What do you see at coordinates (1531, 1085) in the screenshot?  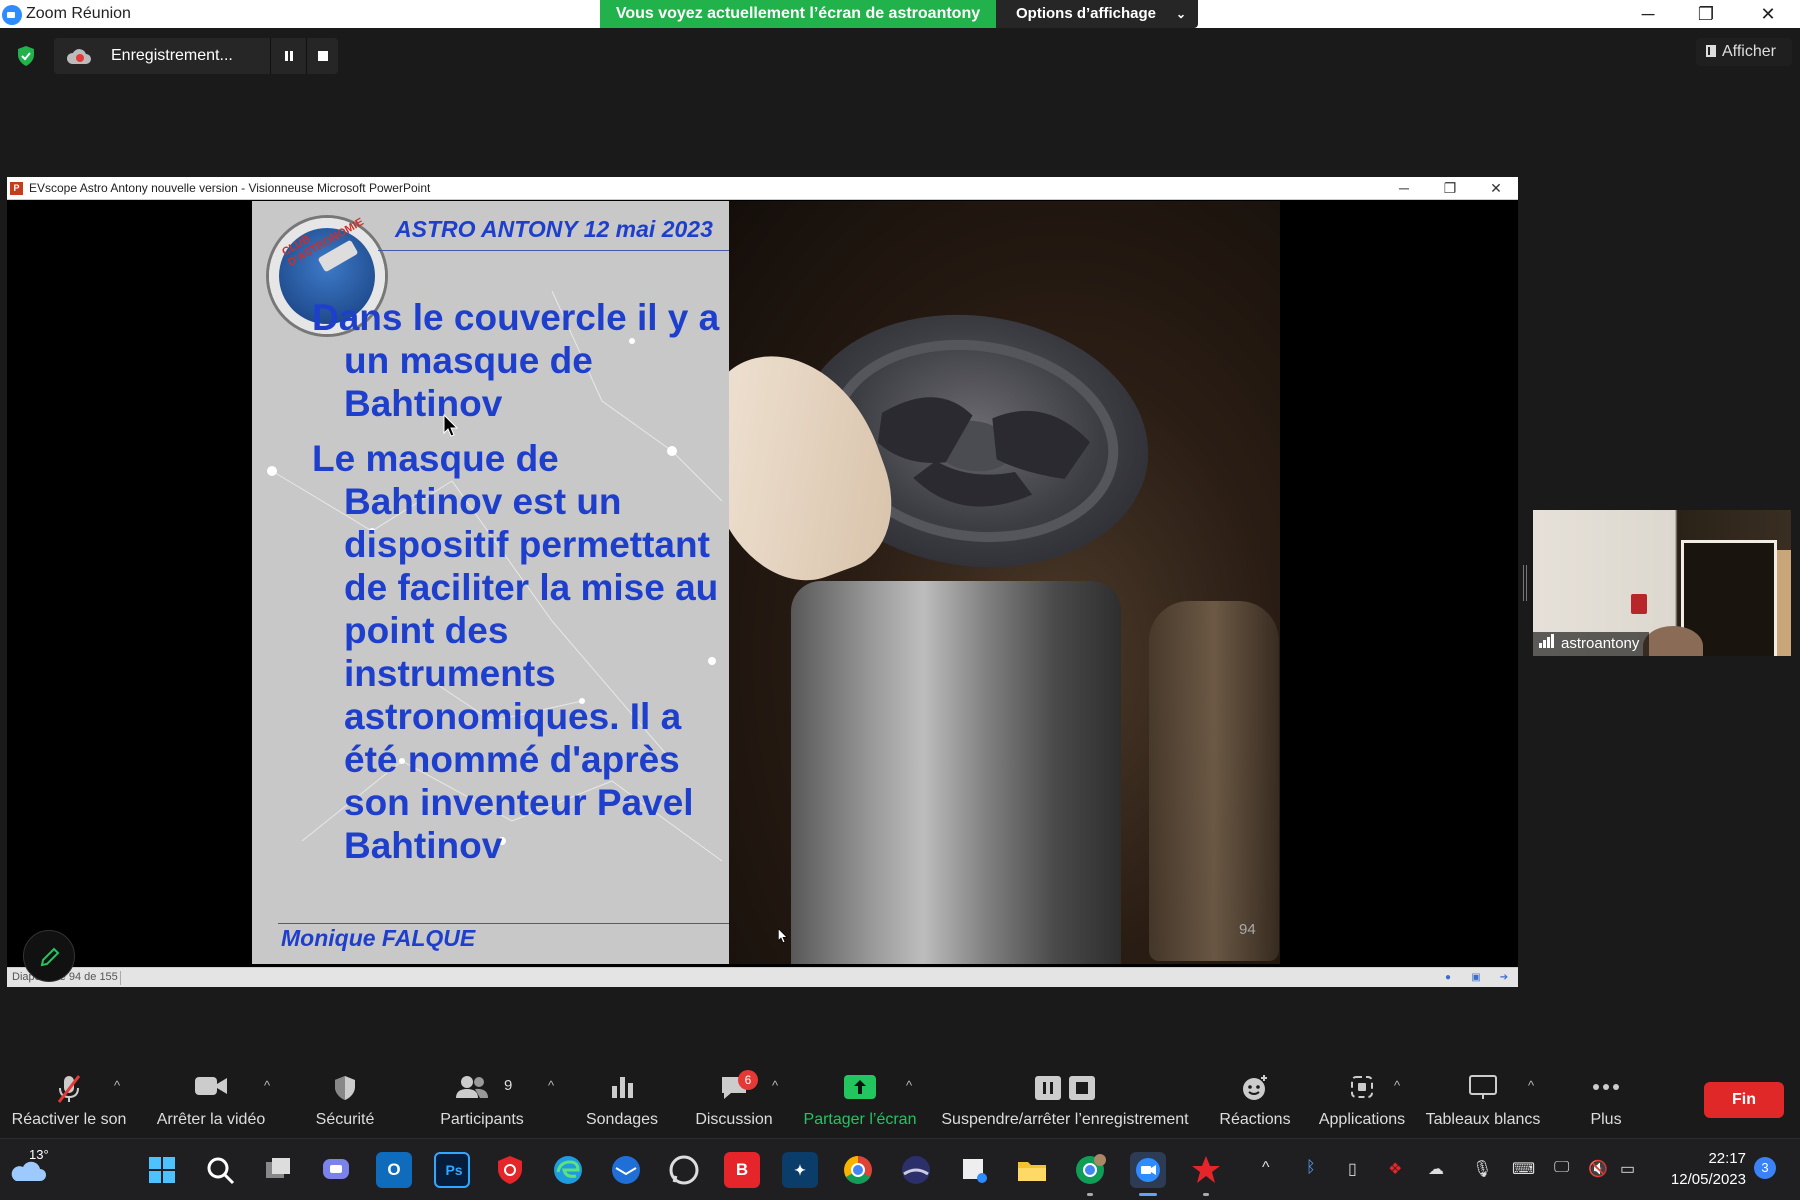 I see `whiteboards-chevron-icon: ^` at bounding box center [1531, 1085].